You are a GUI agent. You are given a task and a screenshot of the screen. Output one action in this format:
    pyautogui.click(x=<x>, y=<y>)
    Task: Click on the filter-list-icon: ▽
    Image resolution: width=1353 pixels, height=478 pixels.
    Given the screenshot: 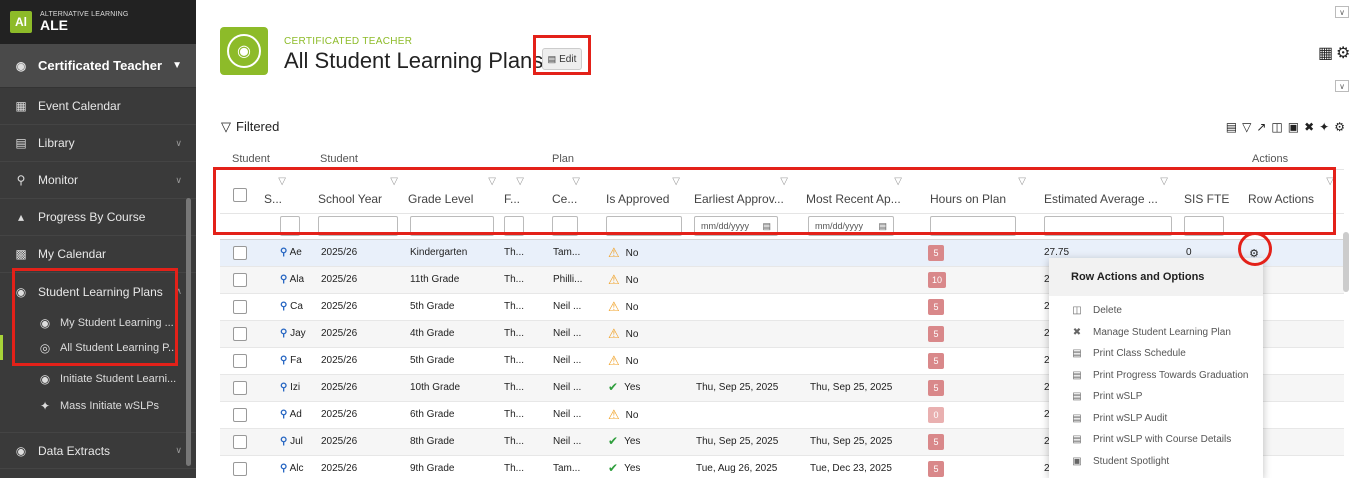 What is the action you would take?
    pyautogui.click(x=1246, y=127)
    